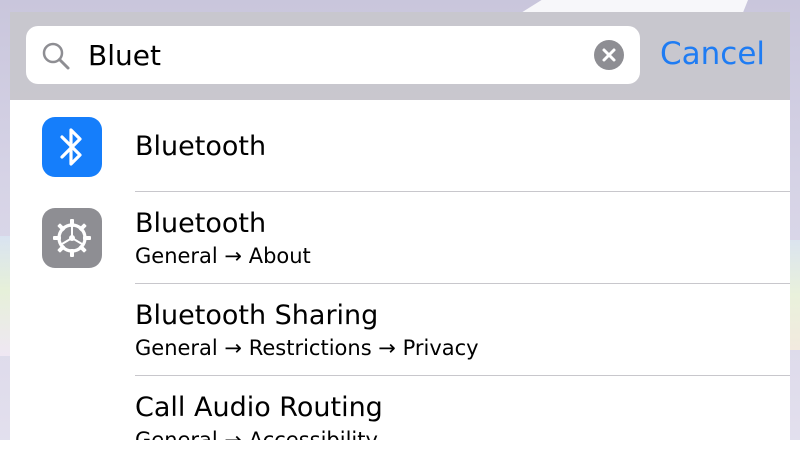  What do you see at coordinates (259, 407) in the screenshot?
I see `result-title: Call Audio Routing` at bounding box center [259, 407].